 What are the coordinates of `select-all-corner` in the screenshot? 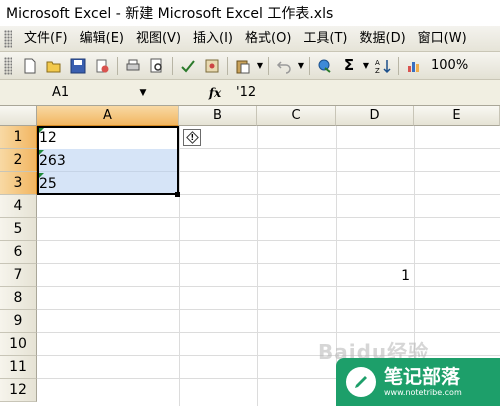 It's located at (18, 116).